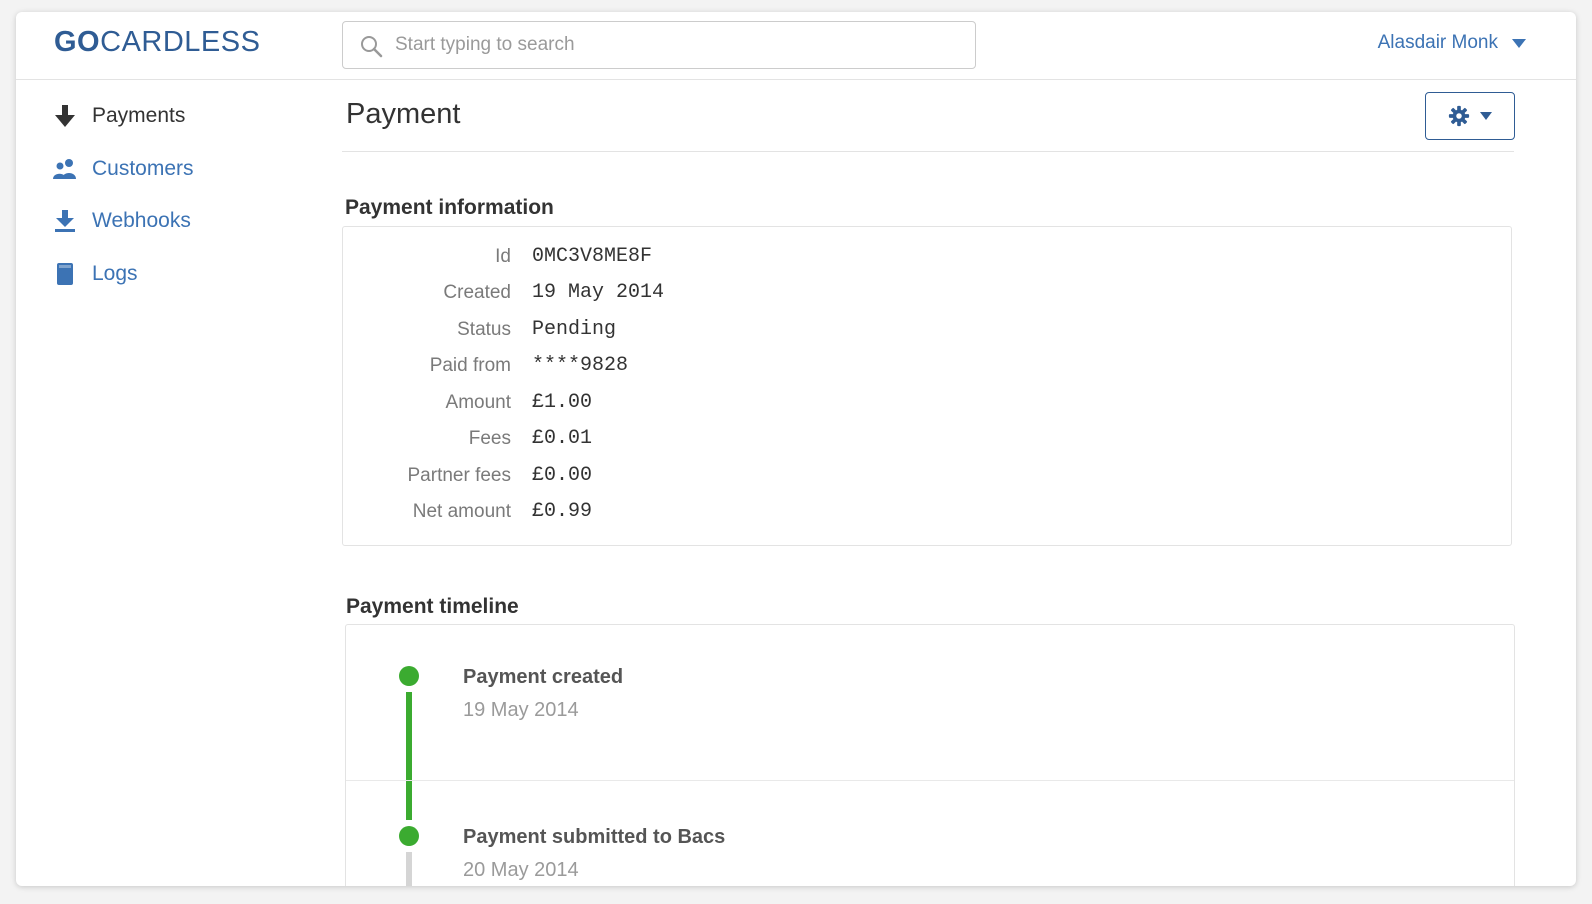 This screenshot has width=1592, height=904. I want to click on info-row-status: Status Pending, so click(927, 330).